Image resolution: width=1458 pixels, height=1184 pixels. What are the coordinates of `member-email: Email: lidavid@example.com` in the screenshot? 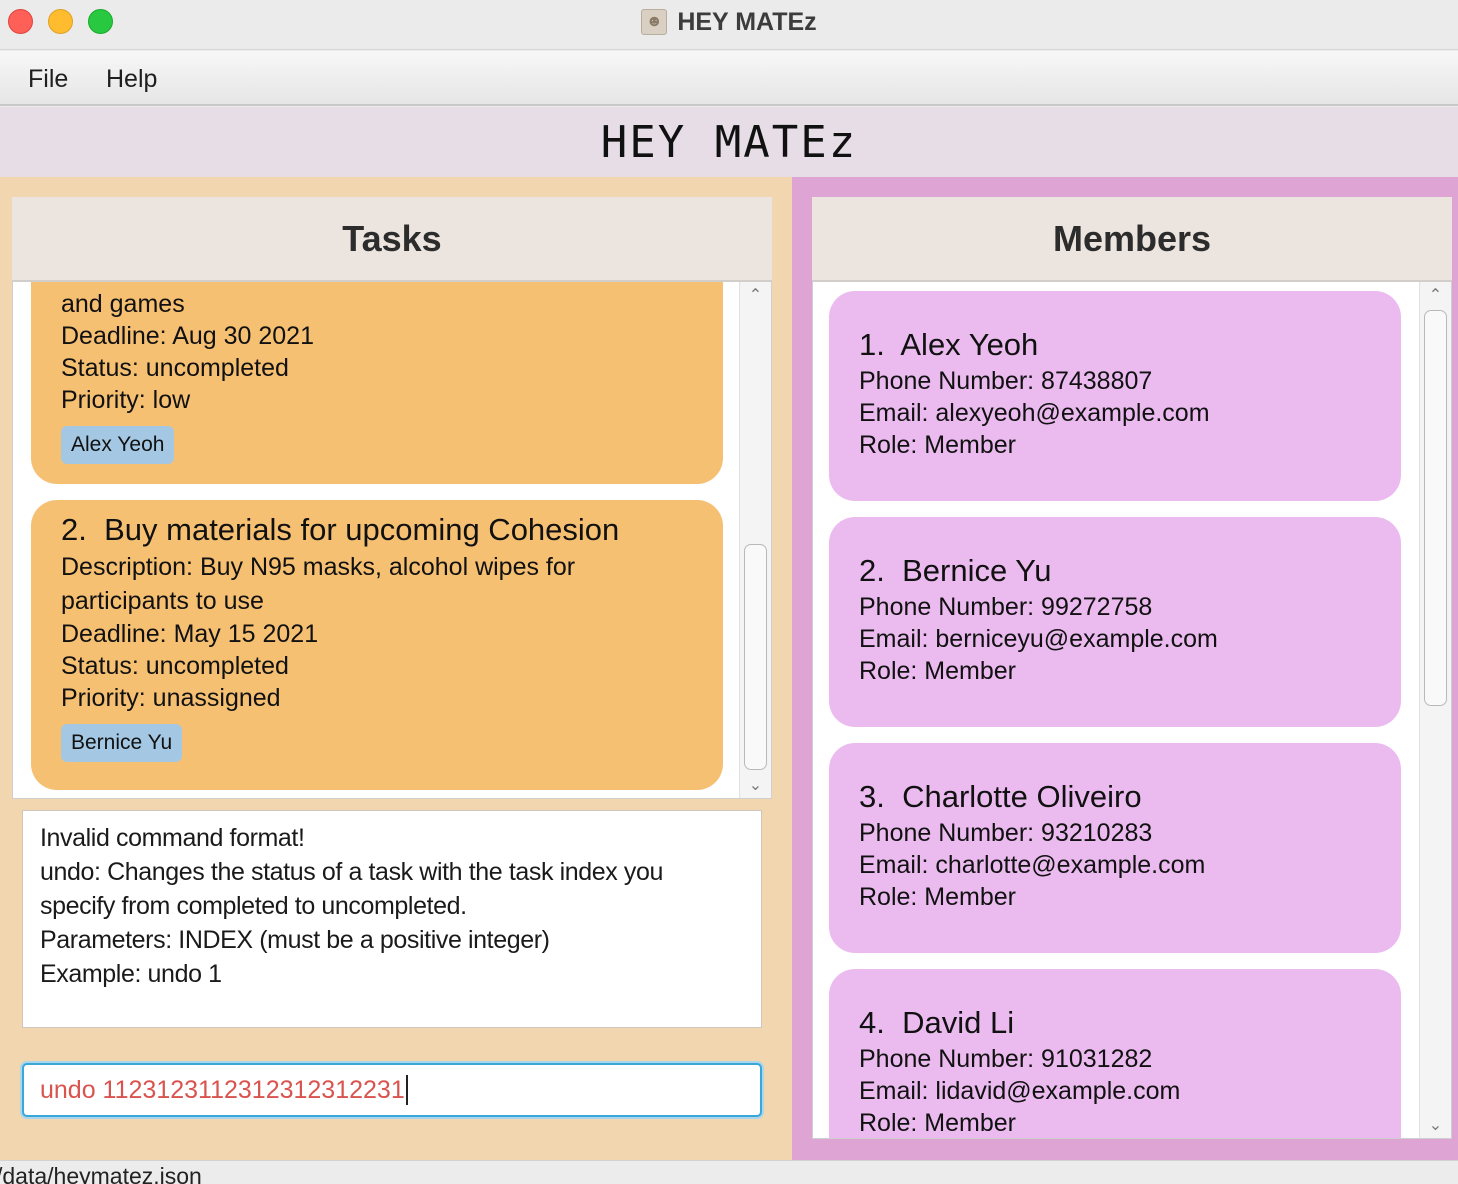 It's located at (1020, 1091).